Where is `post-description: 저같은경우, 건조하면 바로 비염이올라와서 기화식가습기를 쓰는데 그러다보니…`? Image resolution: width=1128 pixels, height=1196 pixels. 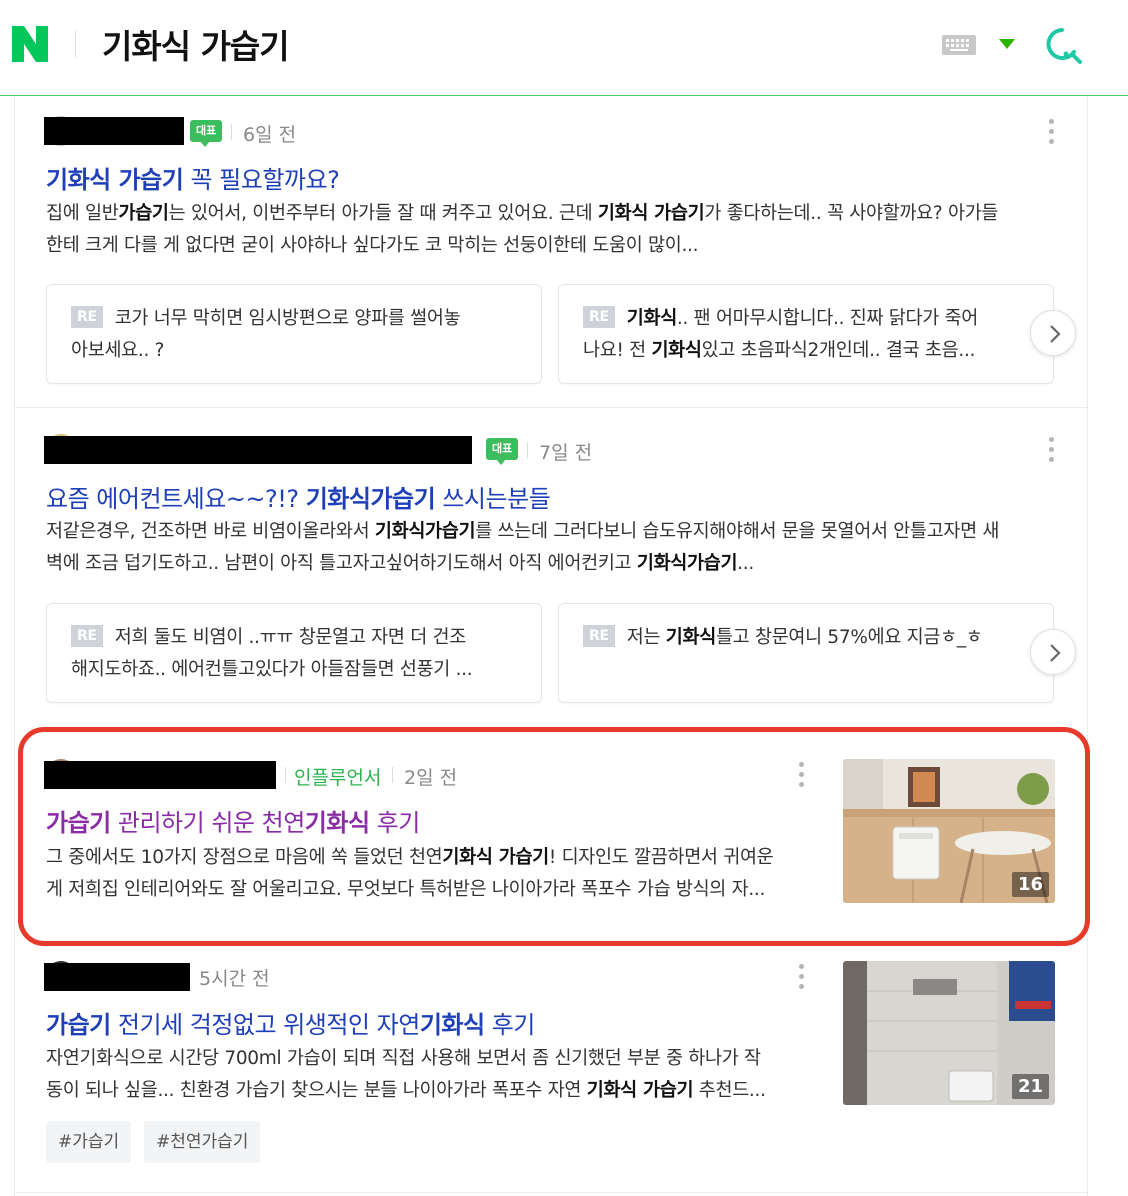 post-description: 저같은경우, 건조하면 바로 비염이올라와서 기화식가습기를 쓰는데 그러다보니… is located at coordinates (551, 548).